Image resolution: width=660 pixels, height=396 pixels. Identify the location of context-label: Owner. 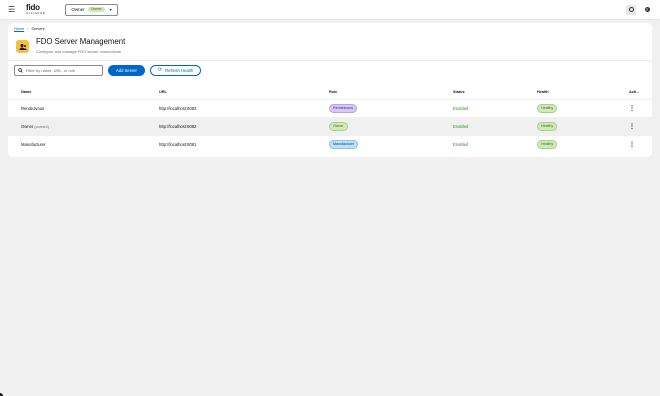
(78, 9).